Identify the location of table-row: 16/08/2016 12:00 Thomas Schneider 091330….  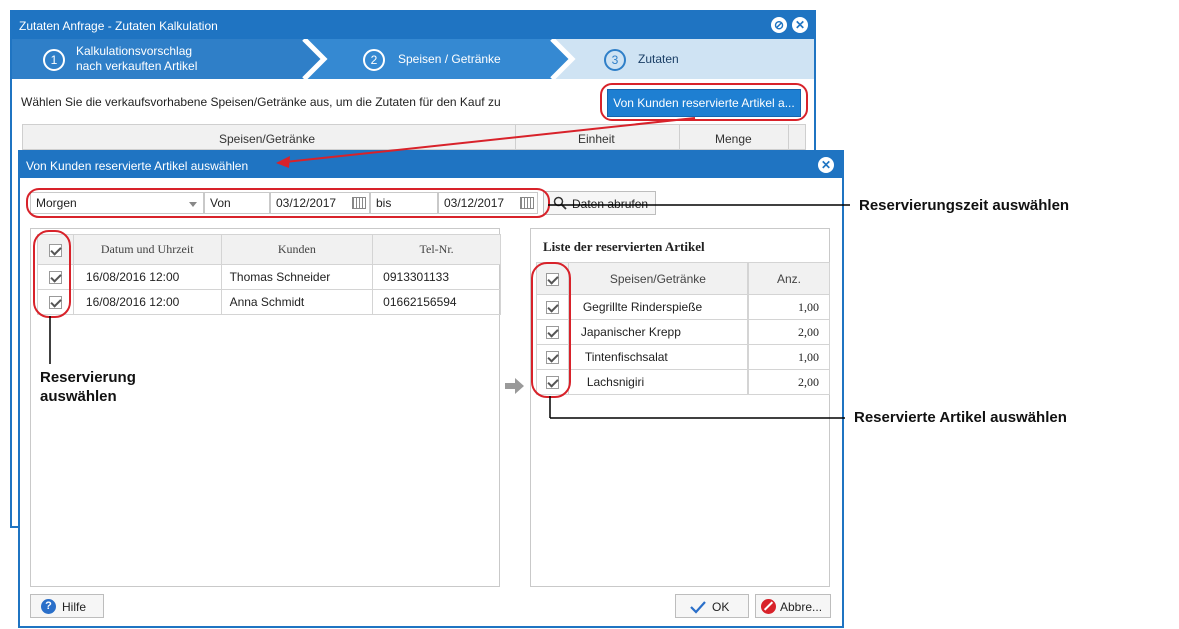
(269, 277).